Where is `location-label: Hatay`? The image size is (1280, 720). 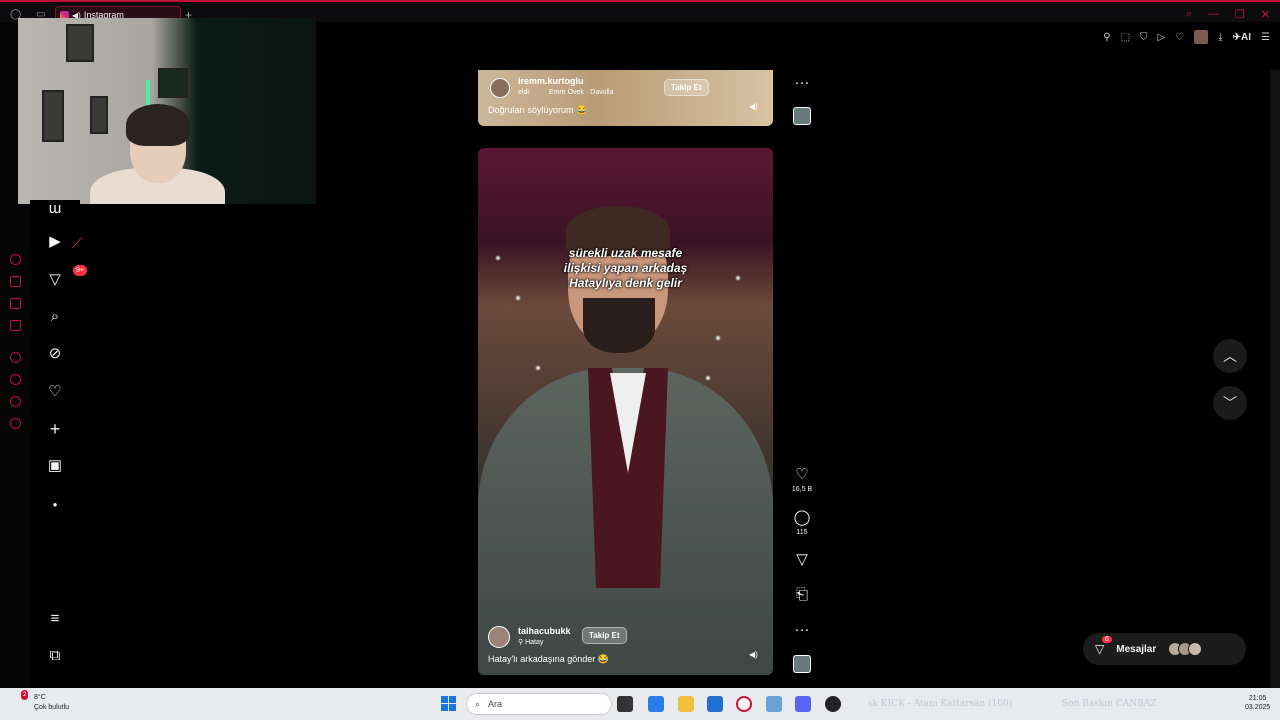 location-label: Hatay is located at coordinates (534, 642).